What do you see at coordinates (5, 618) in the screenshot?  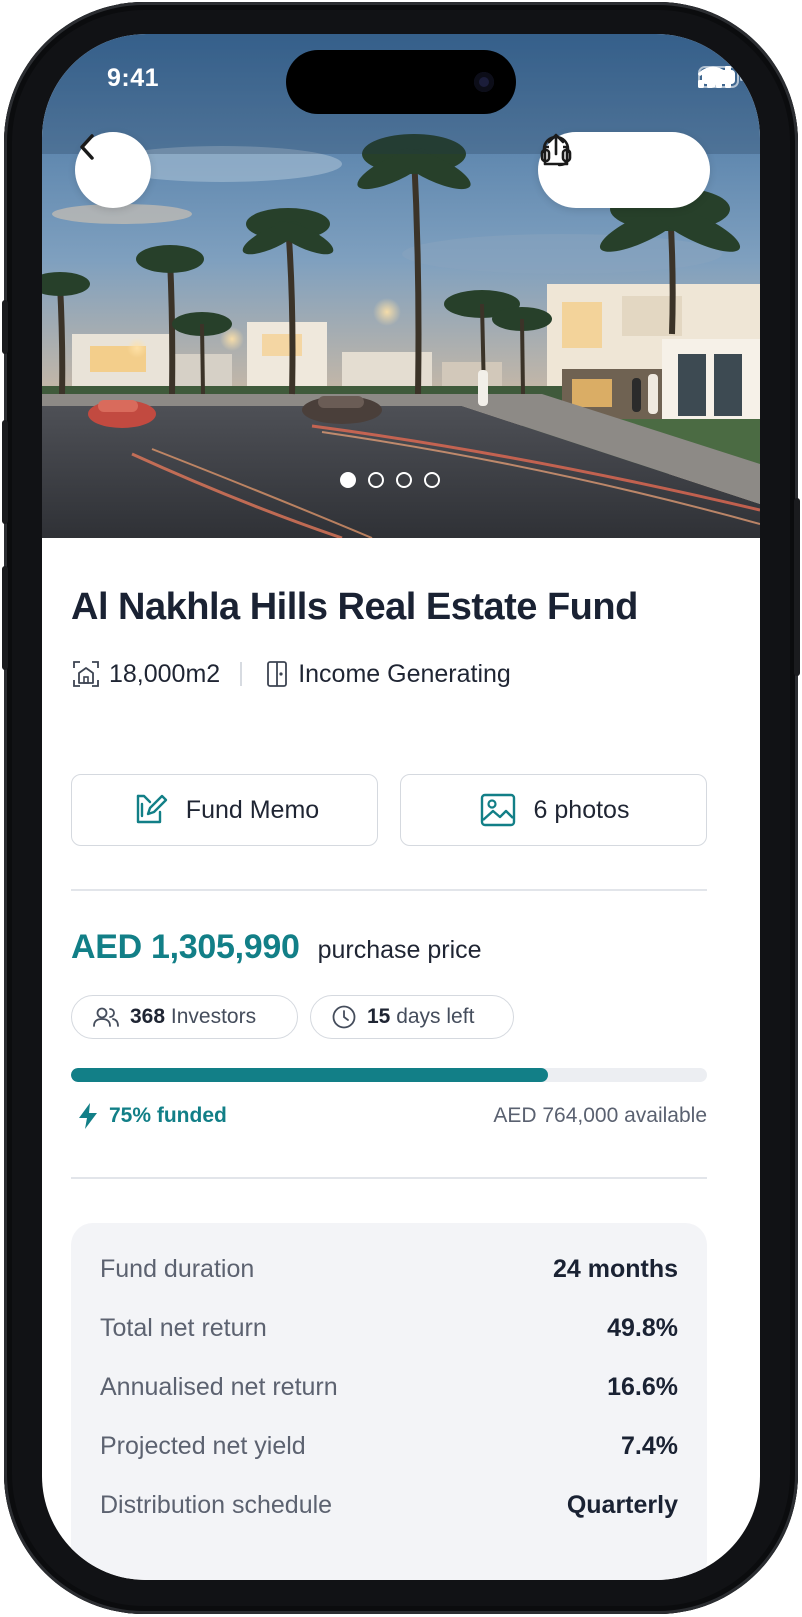 I see `volume-down-button` at bounding box center [5, 618].